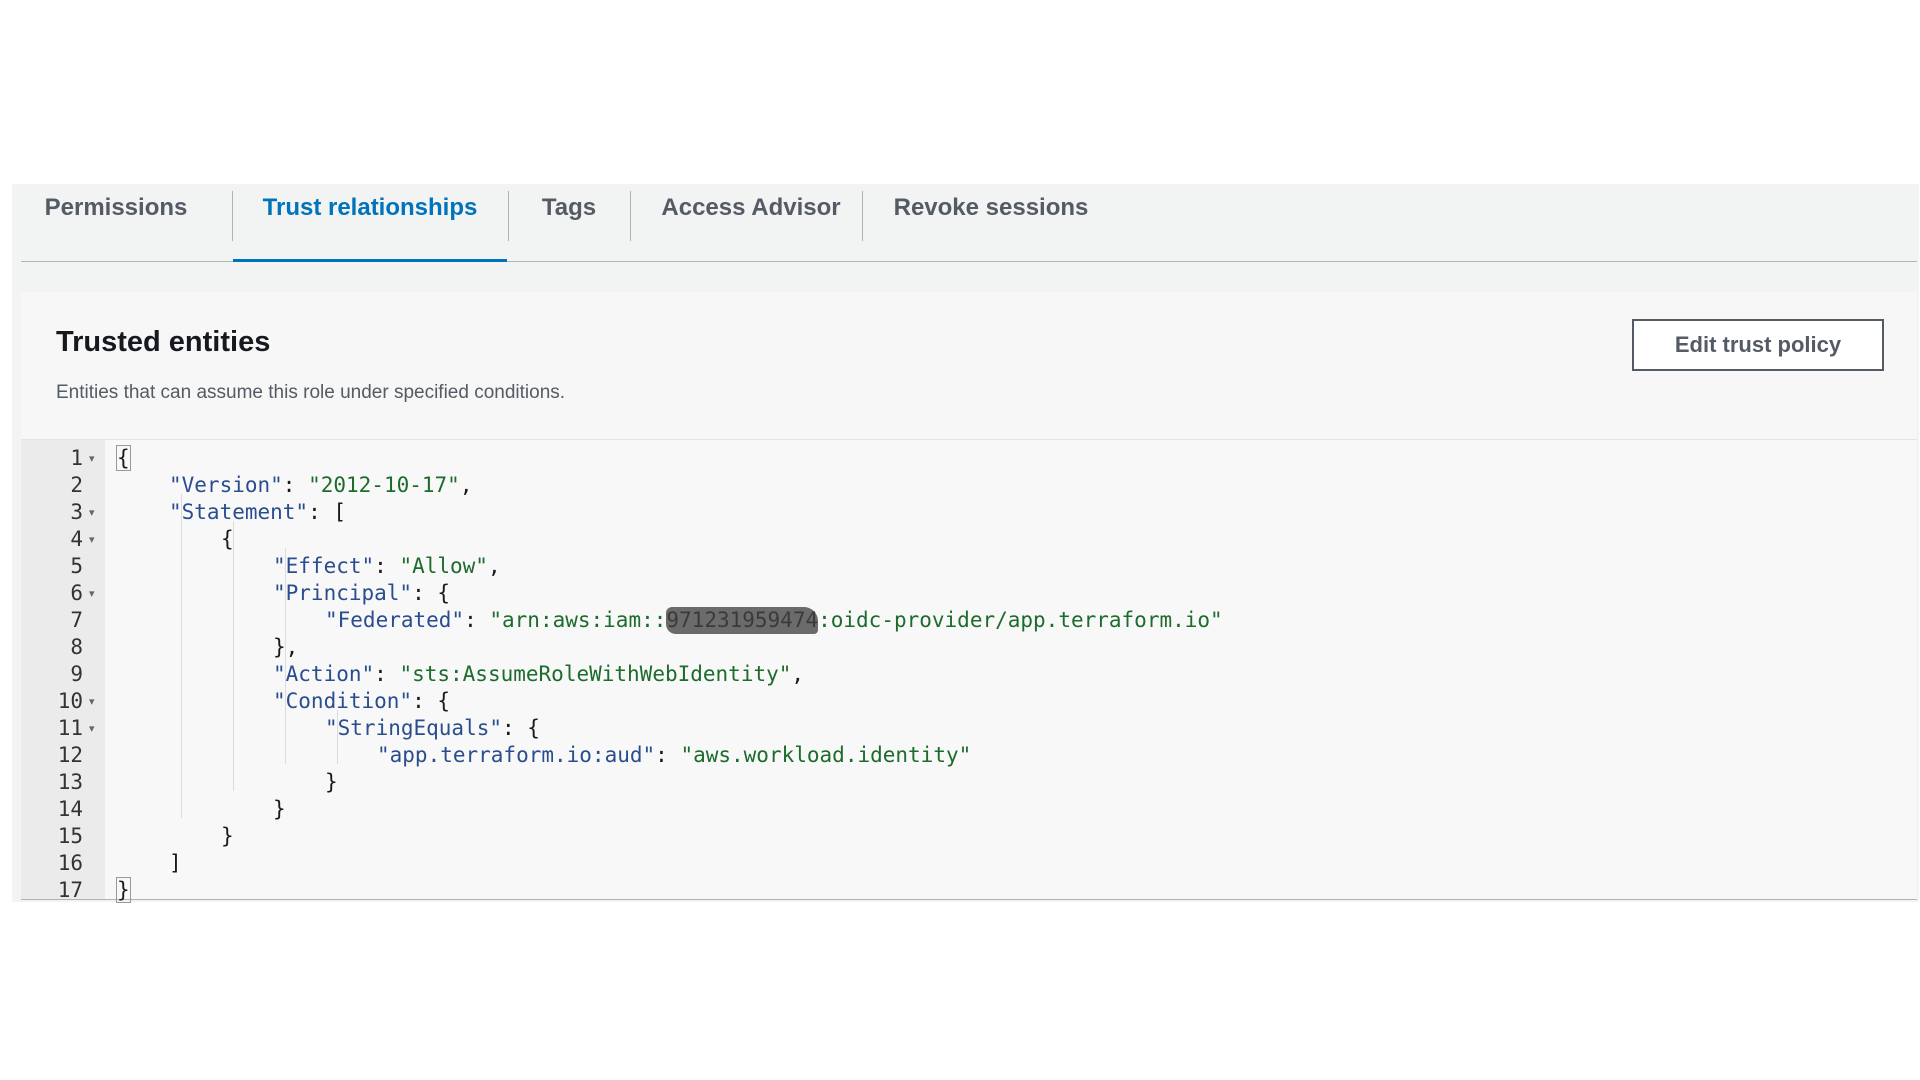 This screenshot has height=1080, width=1920. I want to click on line-number: 7, so click(76, 620).